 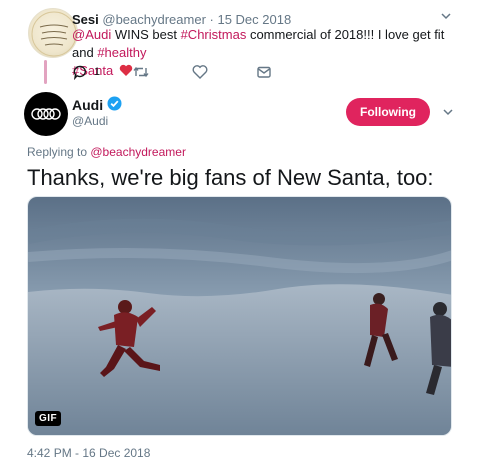 What do you see at coordinates (53, 33) in the screenshot?
I see `parent-avatar` at bounding box center [53, 33].